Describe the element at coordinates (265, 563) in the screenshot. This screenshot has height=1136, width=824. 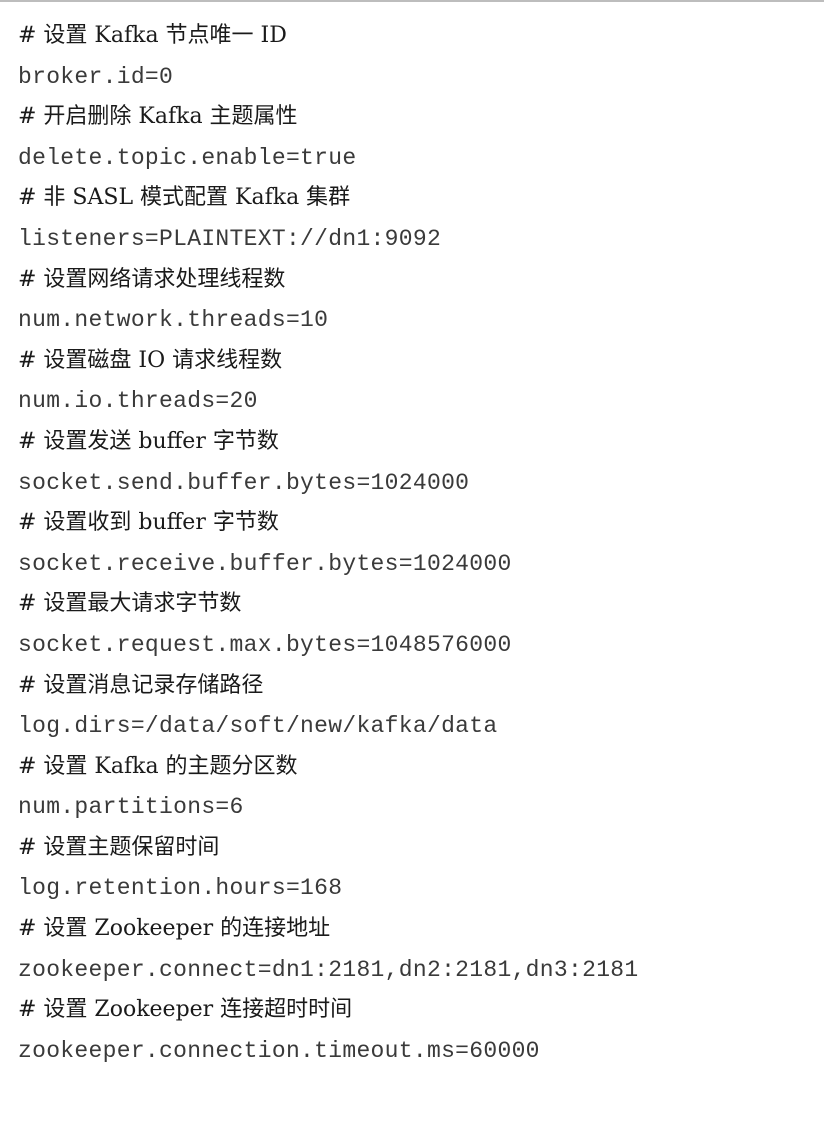
I see `config-line-receive-buffer: socket.receive.buffer.bytes=1024000` at that location.